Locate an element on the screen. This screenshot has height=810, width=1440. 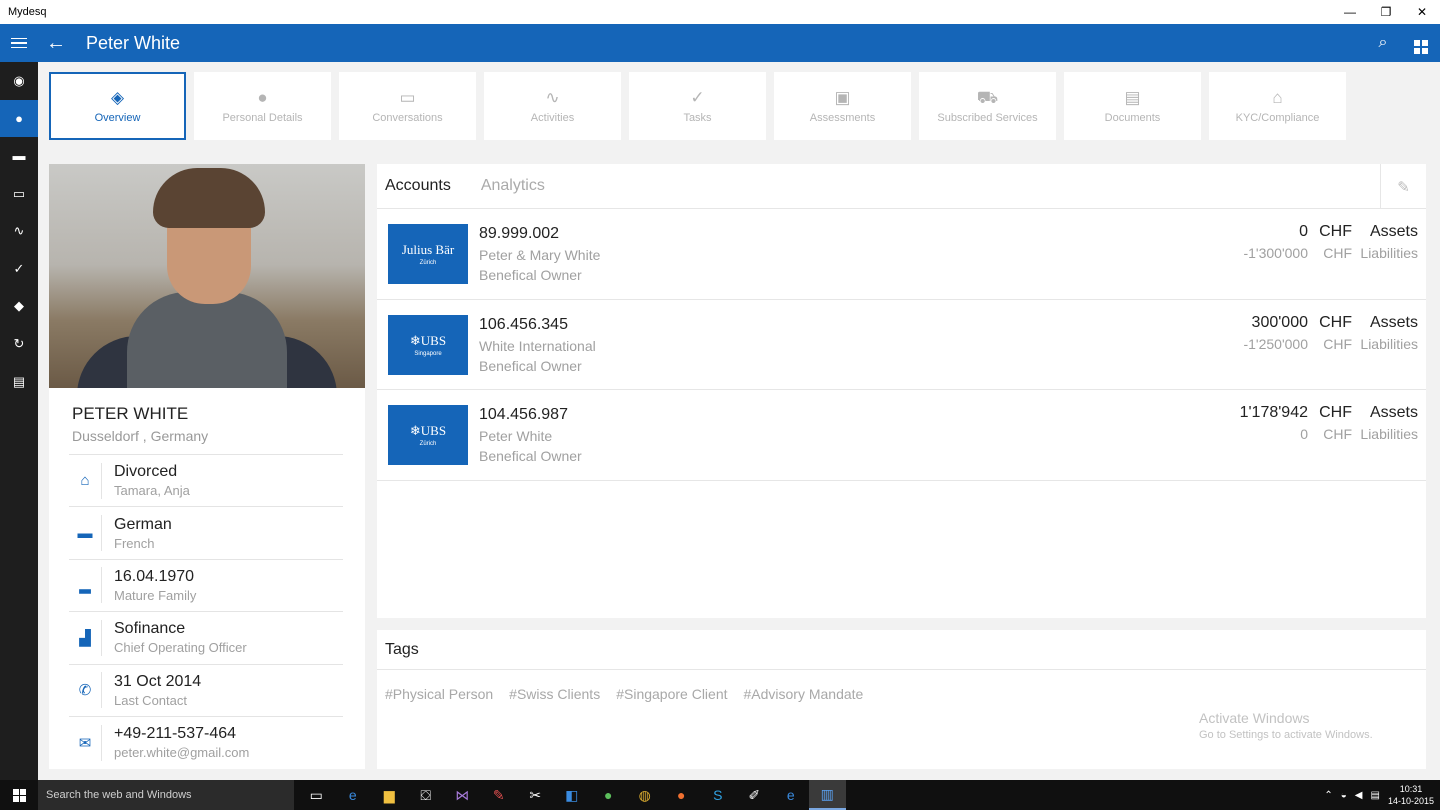
tab-personal-details: ● Personal Details is located at coordinates (262, 106).